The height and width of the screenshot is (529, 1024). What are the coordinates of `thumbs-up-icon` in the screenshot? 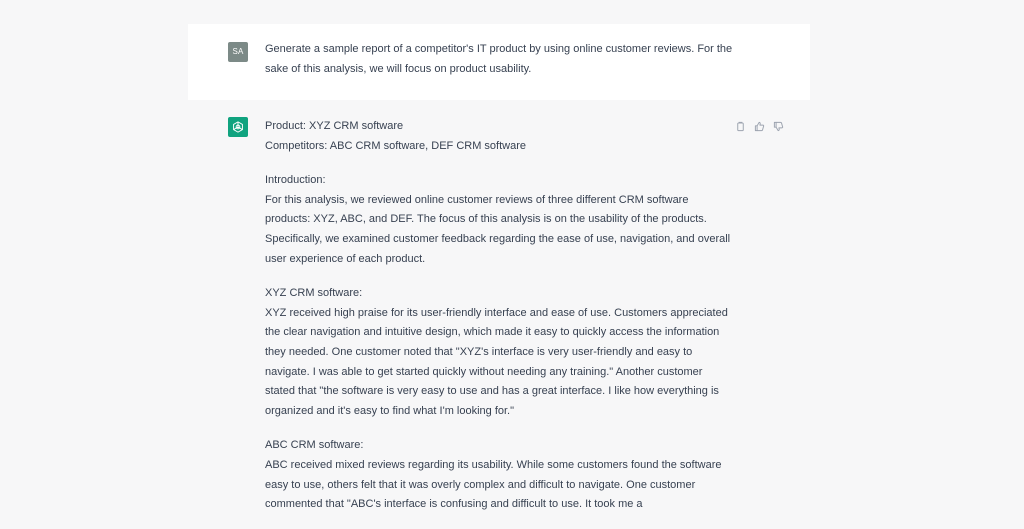 It's located at (759, 126).